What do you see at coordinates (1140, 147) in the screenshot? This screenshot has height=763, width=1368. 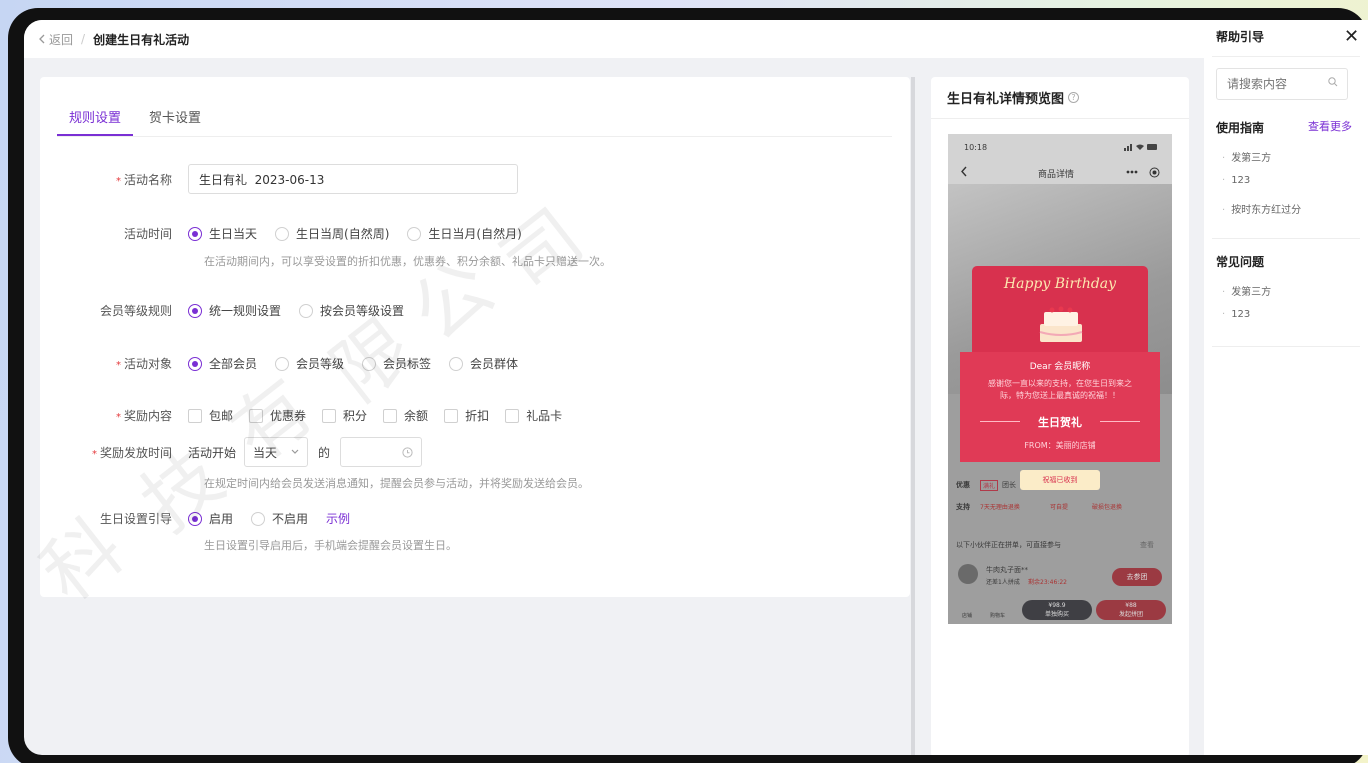 I see `status-icons` at bounding box center [1140, 147].